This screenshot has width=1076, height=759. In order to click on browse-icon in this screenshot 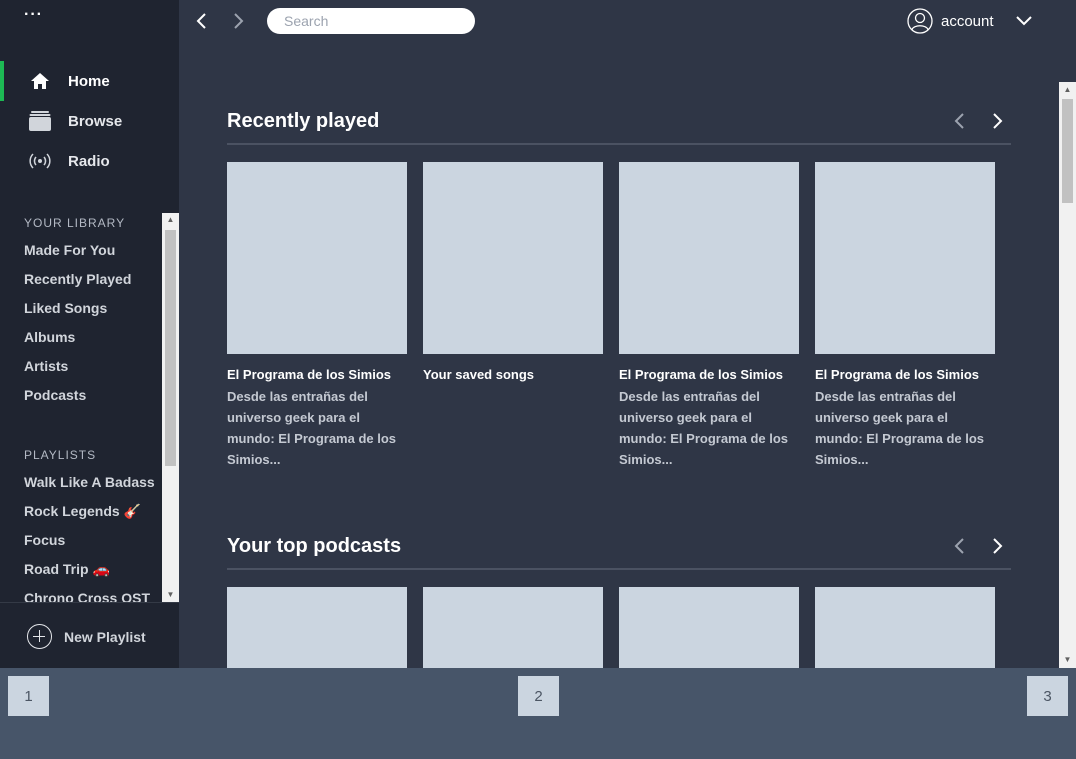, I will do `click(40, 121)`.